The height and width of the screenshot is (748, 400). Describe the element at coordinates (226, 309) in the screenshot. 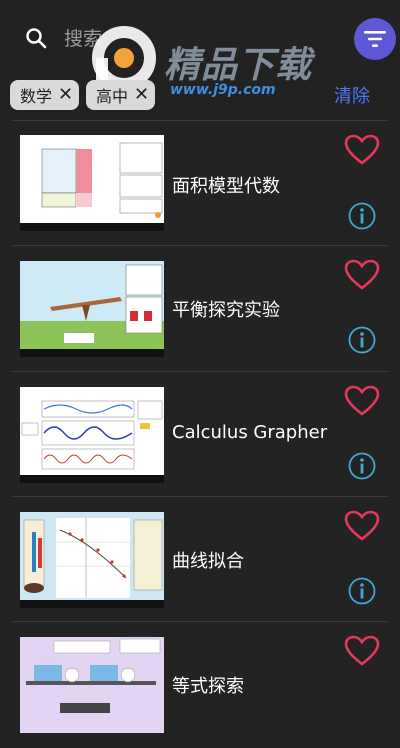

I see `sim-title: 平衡探究实验` at that location.